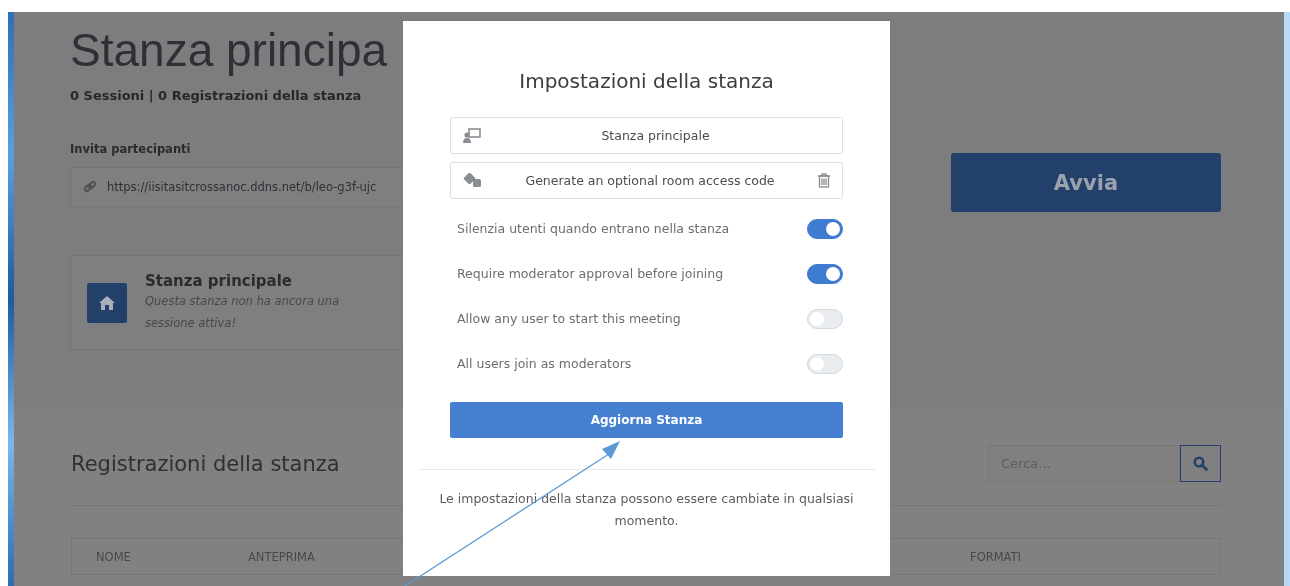 The height and width of the screenshot is (586, 1290). Describe the element at coordinates (544, 363) in the screenshot. I see `setting-label: All users join as moderators` at that location.